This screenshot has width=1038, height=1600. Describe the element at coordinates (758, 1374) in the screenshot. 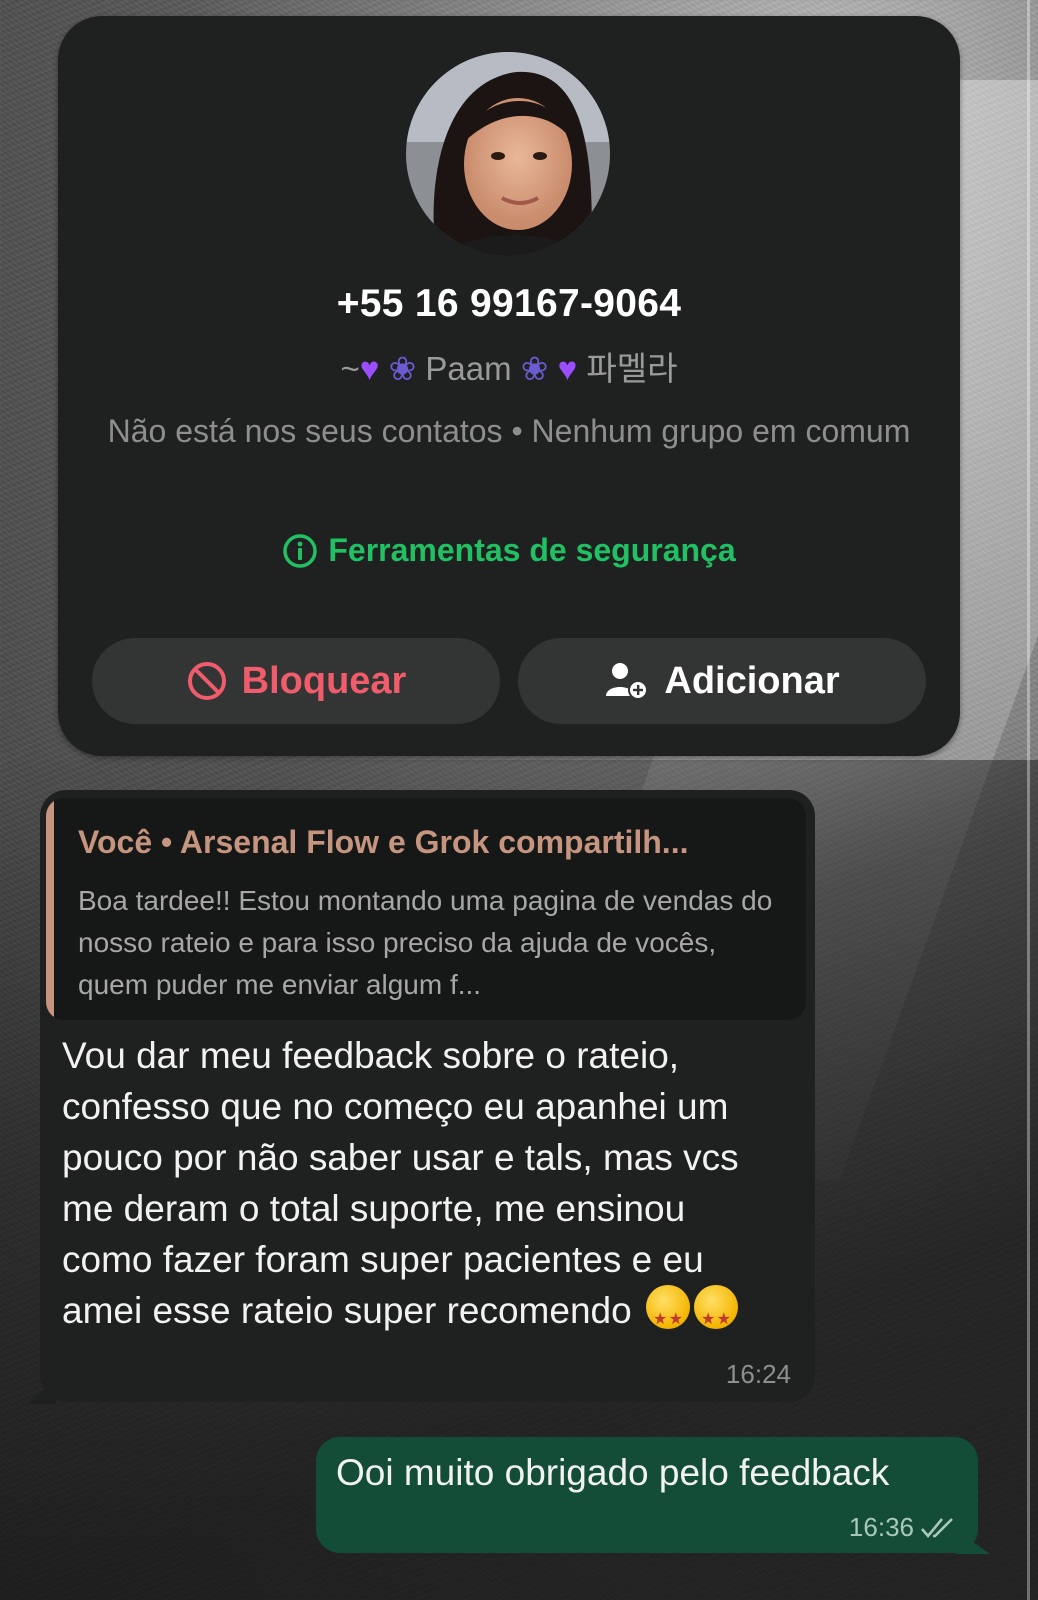

I see `incoming-message-time: 16:24` at that location.